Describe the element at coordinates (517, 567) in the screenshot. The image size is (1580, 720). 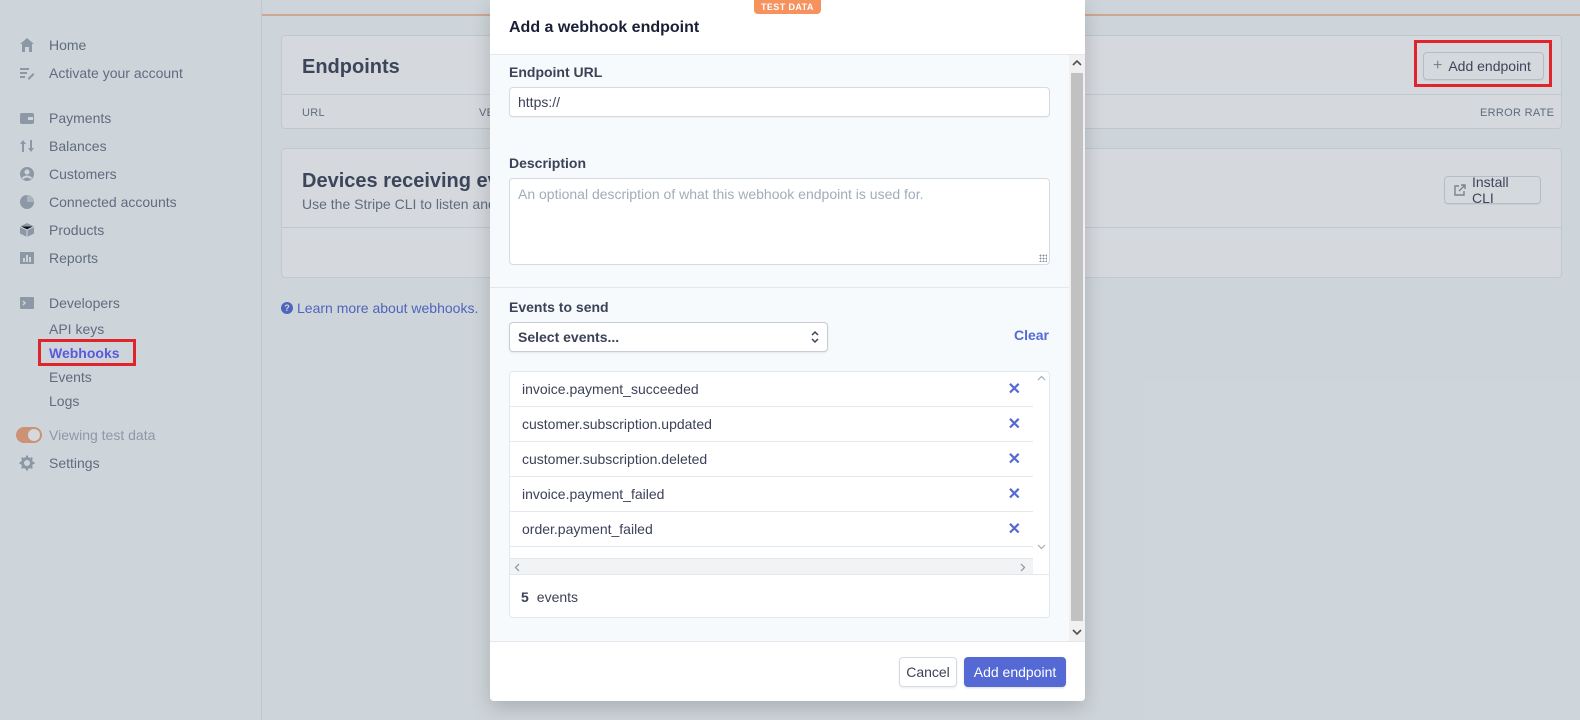
I see `scroll-left-icon` at that location.